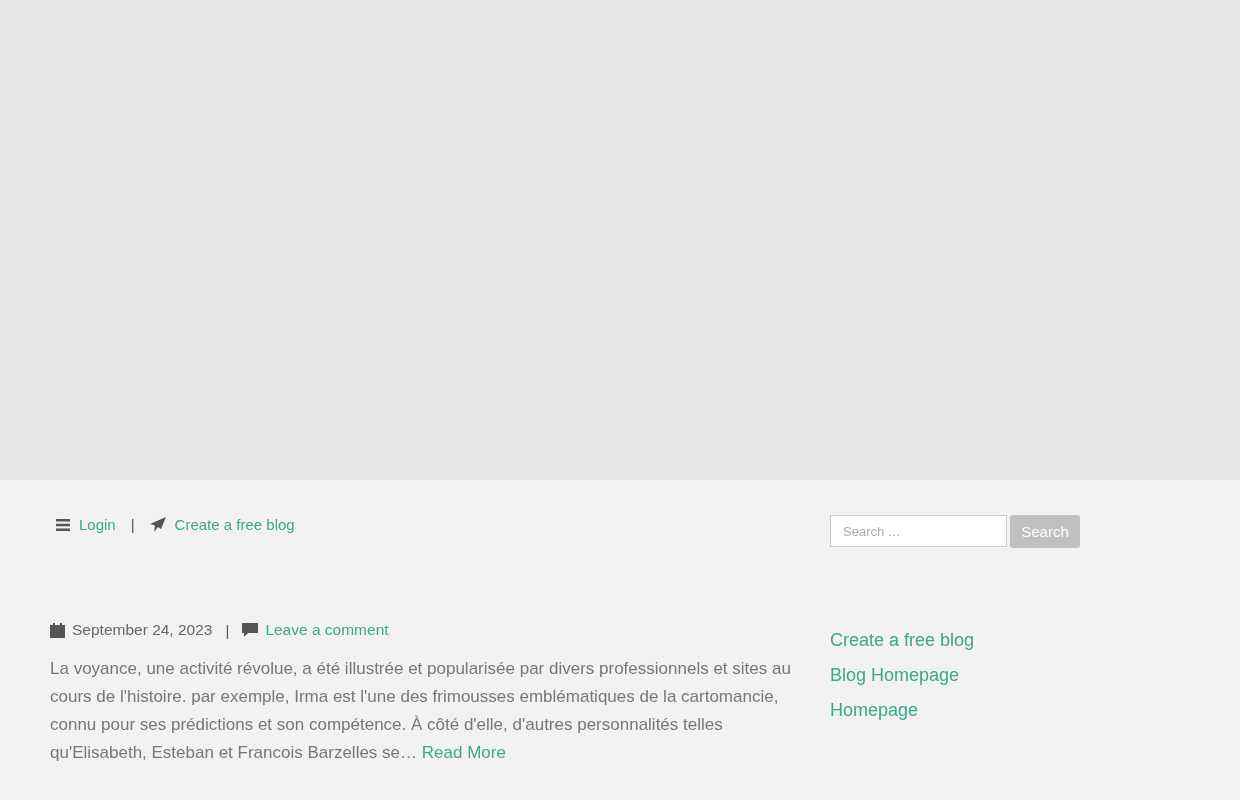 The image size is (1240, 800). I want to click on calendar-icon, so click(57, 630).